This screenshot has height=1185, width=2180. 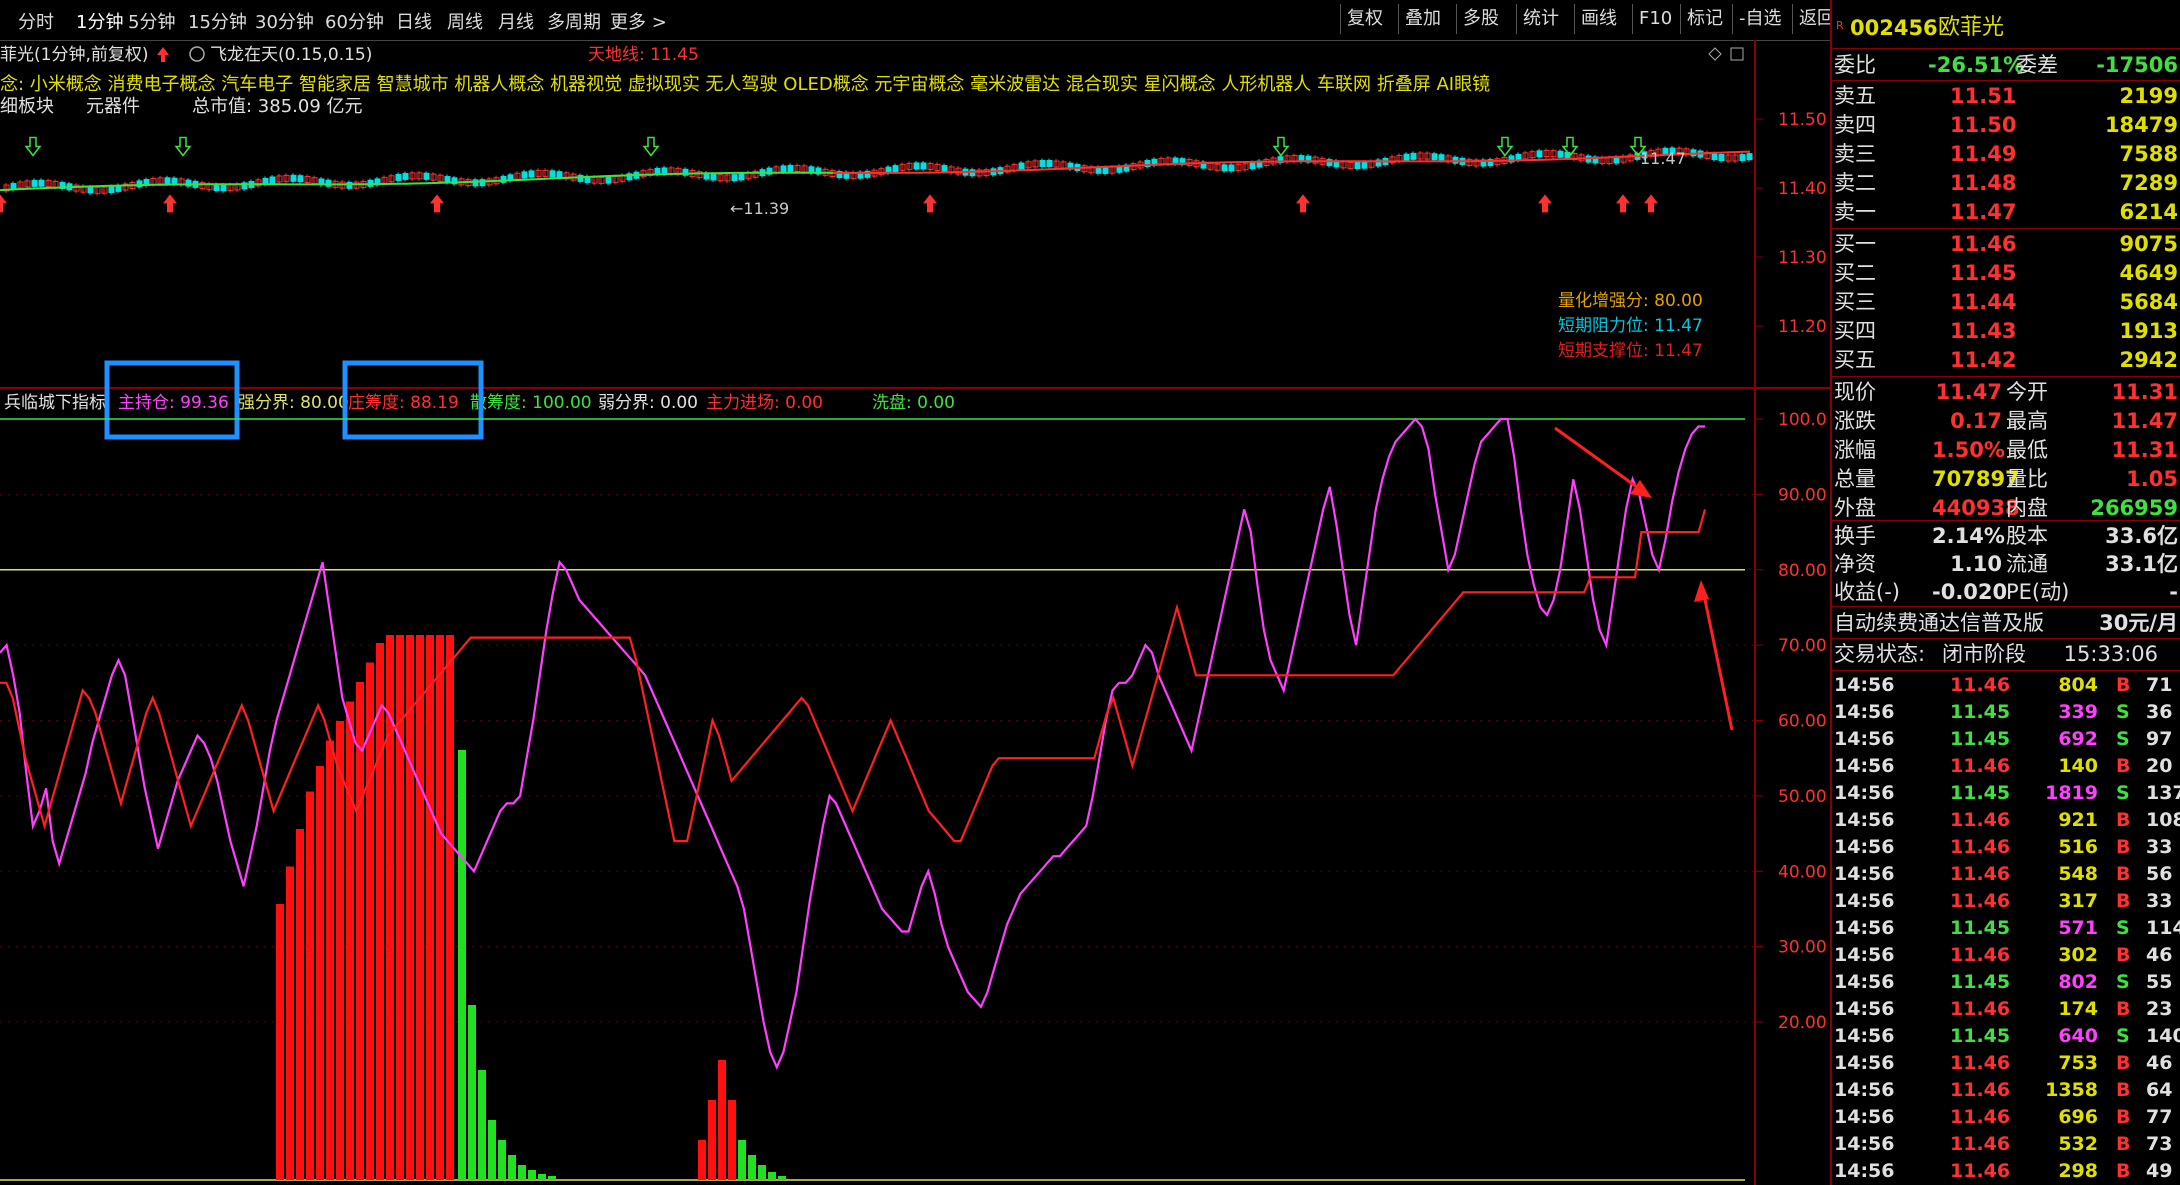 I want to click on tick-count: 77, so click(x=2159, y=1117).